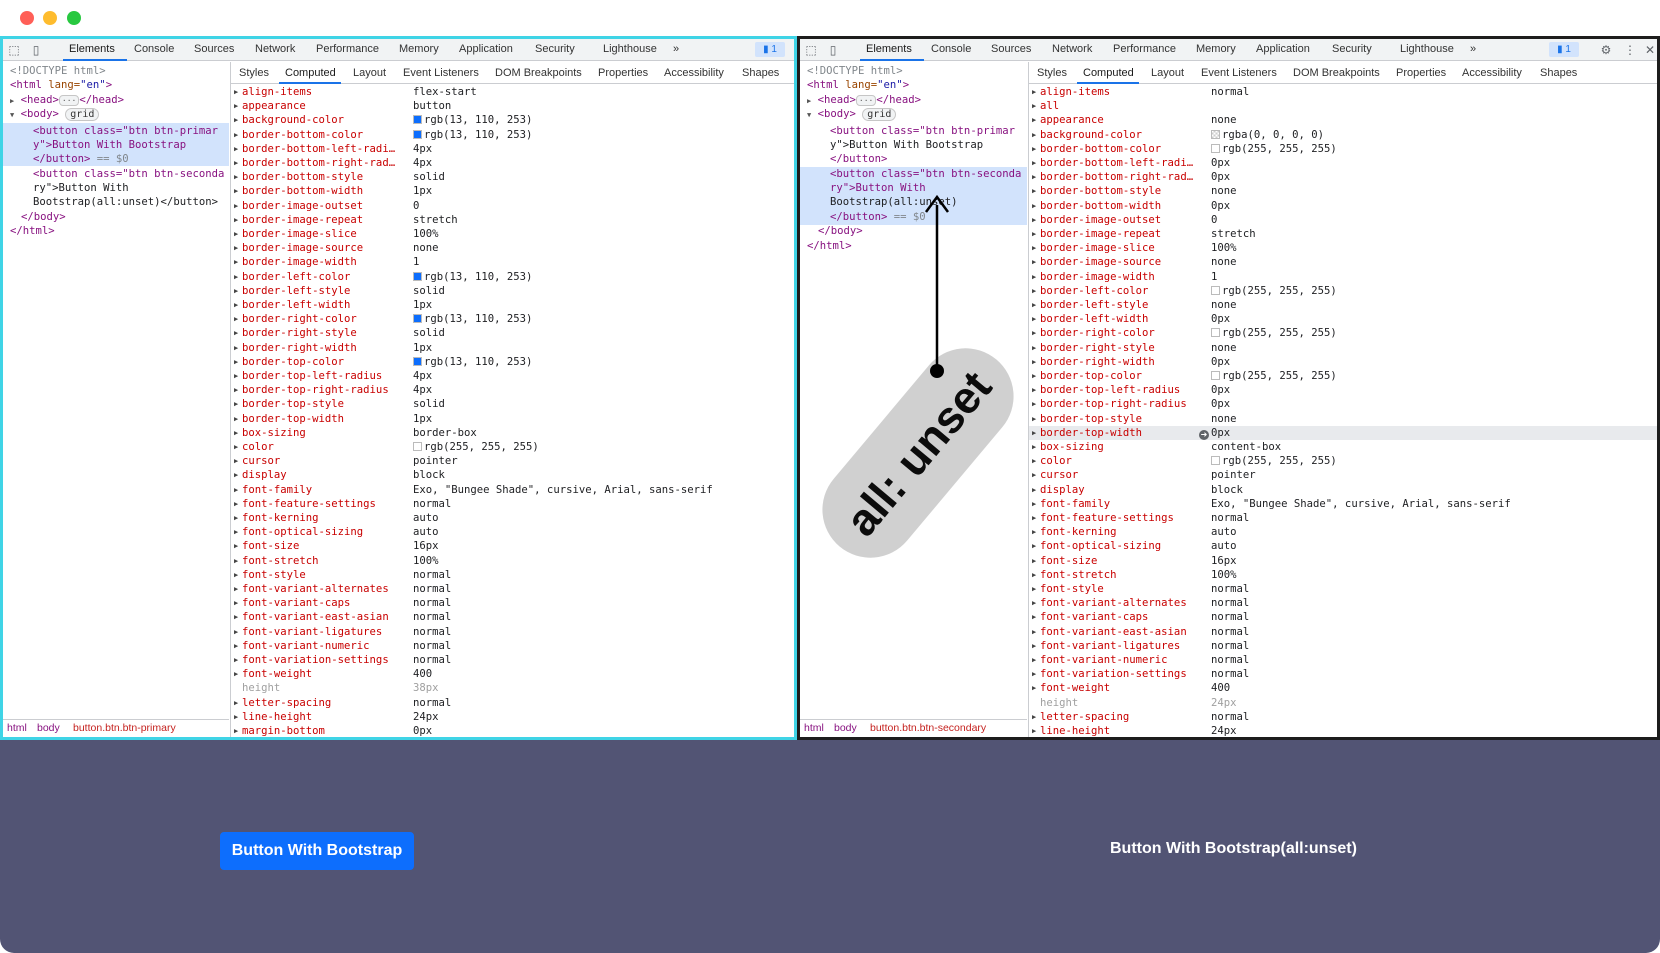  I want to click on subtab-dom-breakpoints: DOM Breakpoints, so click(538, 73).